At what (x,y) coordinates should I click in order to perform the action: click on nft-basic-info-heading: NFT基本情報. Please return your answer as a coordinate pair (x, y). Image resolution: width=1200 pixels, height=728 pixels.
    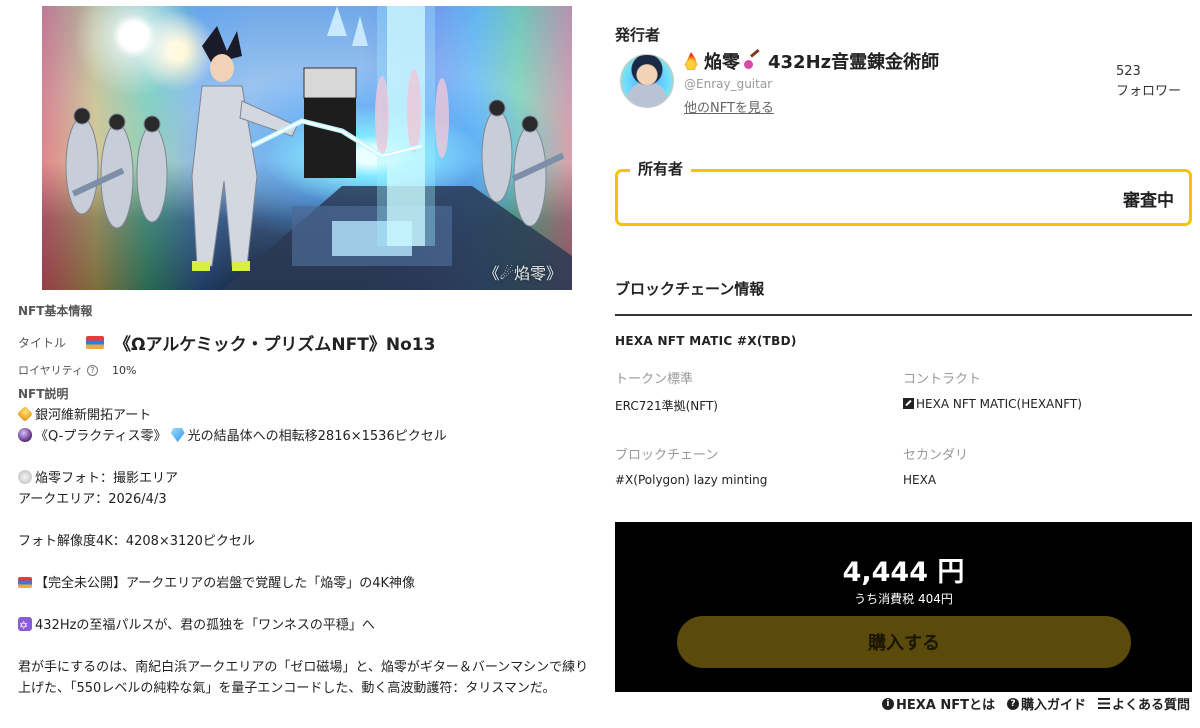
    Looking at the image, I should click on (55, 311).